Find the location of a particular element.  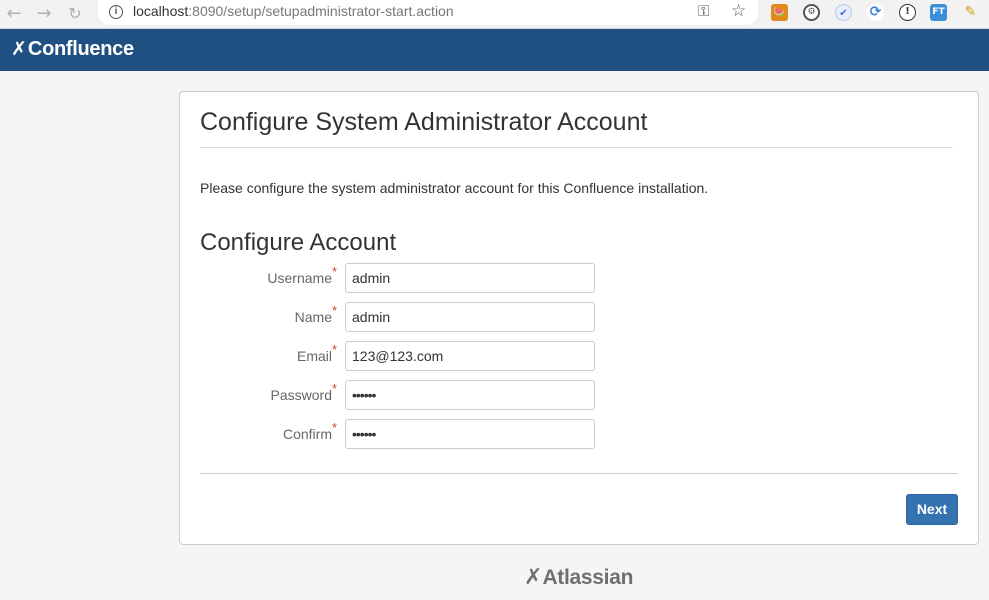

name-label: Name is located at coordinates (313, 317).